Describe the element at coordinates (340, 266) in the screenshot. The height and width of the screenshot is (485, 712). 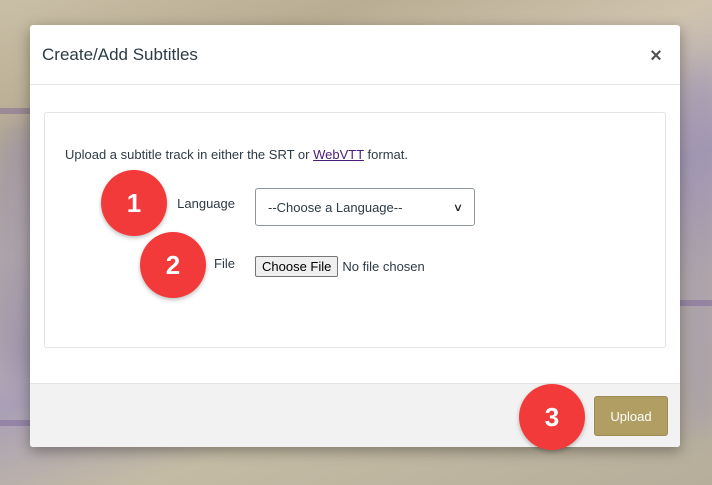
I see `file-input: Choose File No file chosen` at that location.